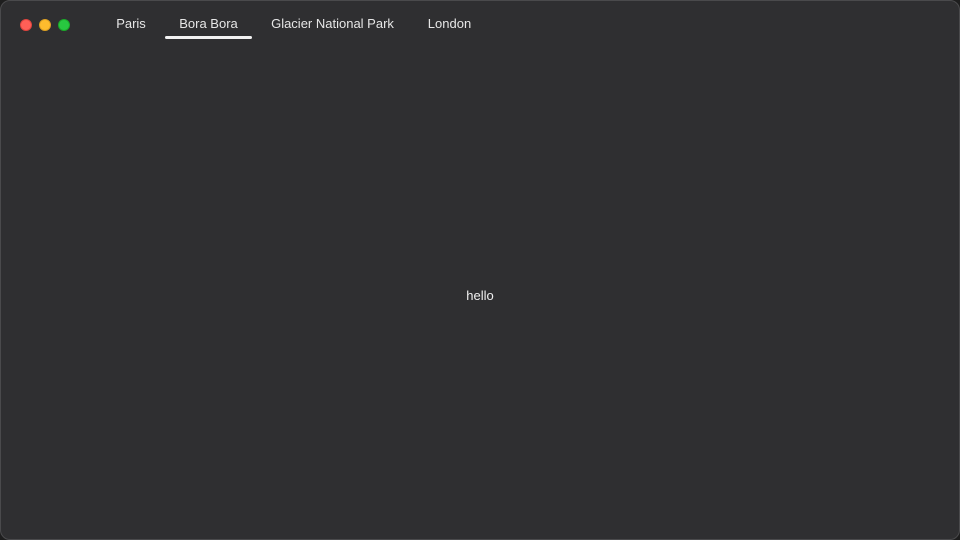 This screenshot has width=960, height=540. Describe the element at coordinates (26, 25) in the screenshot. I see `close-window-icon` at that location.